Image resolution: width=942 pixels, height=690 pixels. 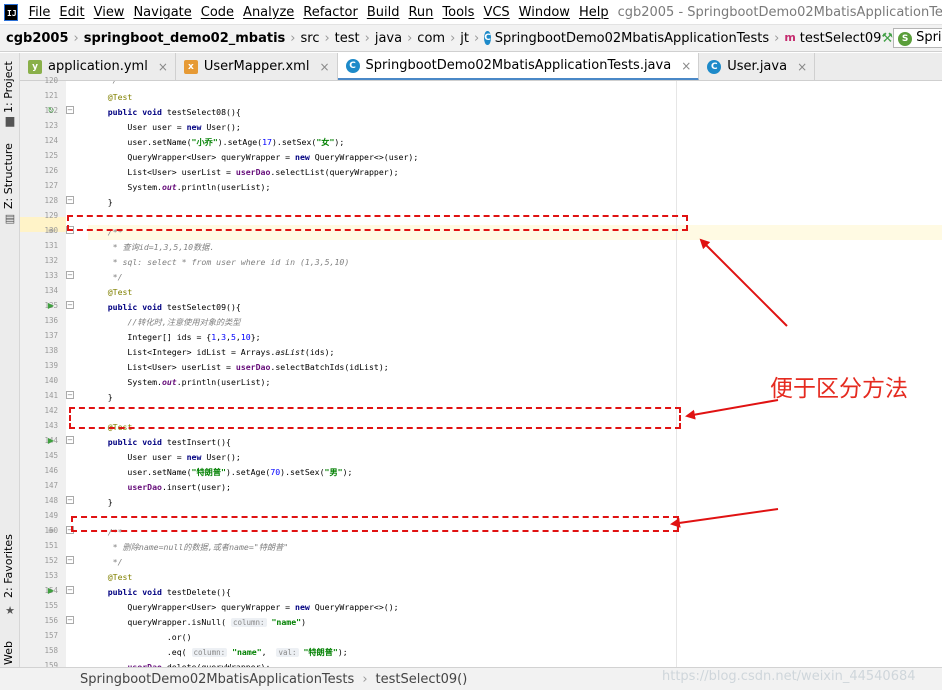 I want to click on line-number: 125, so click(x=51, y=155).